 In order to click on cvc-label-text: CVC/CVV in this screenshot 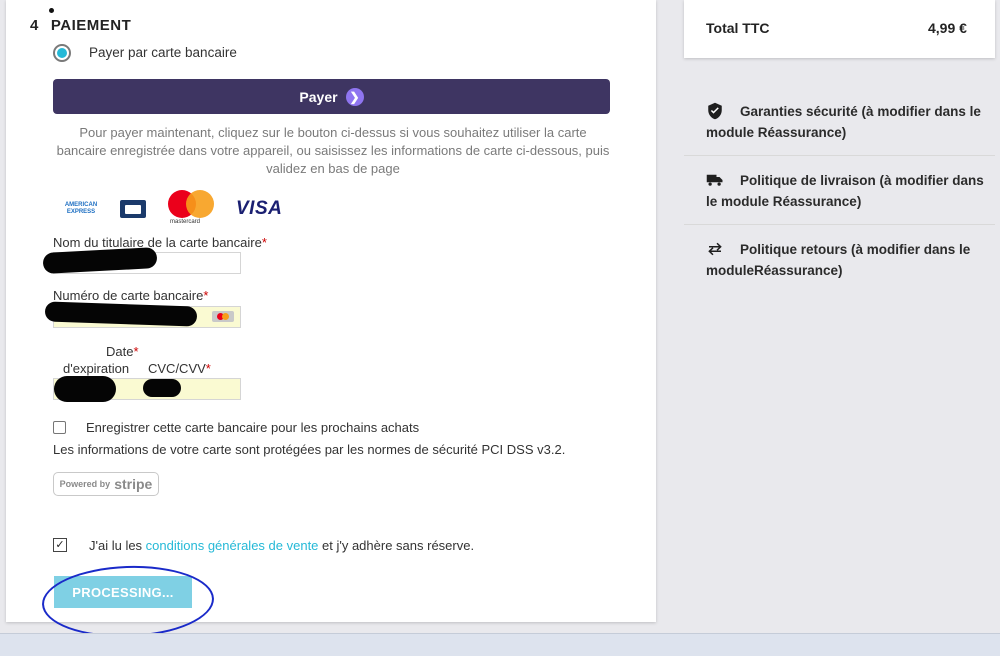, I will do `click(177, 368)`.